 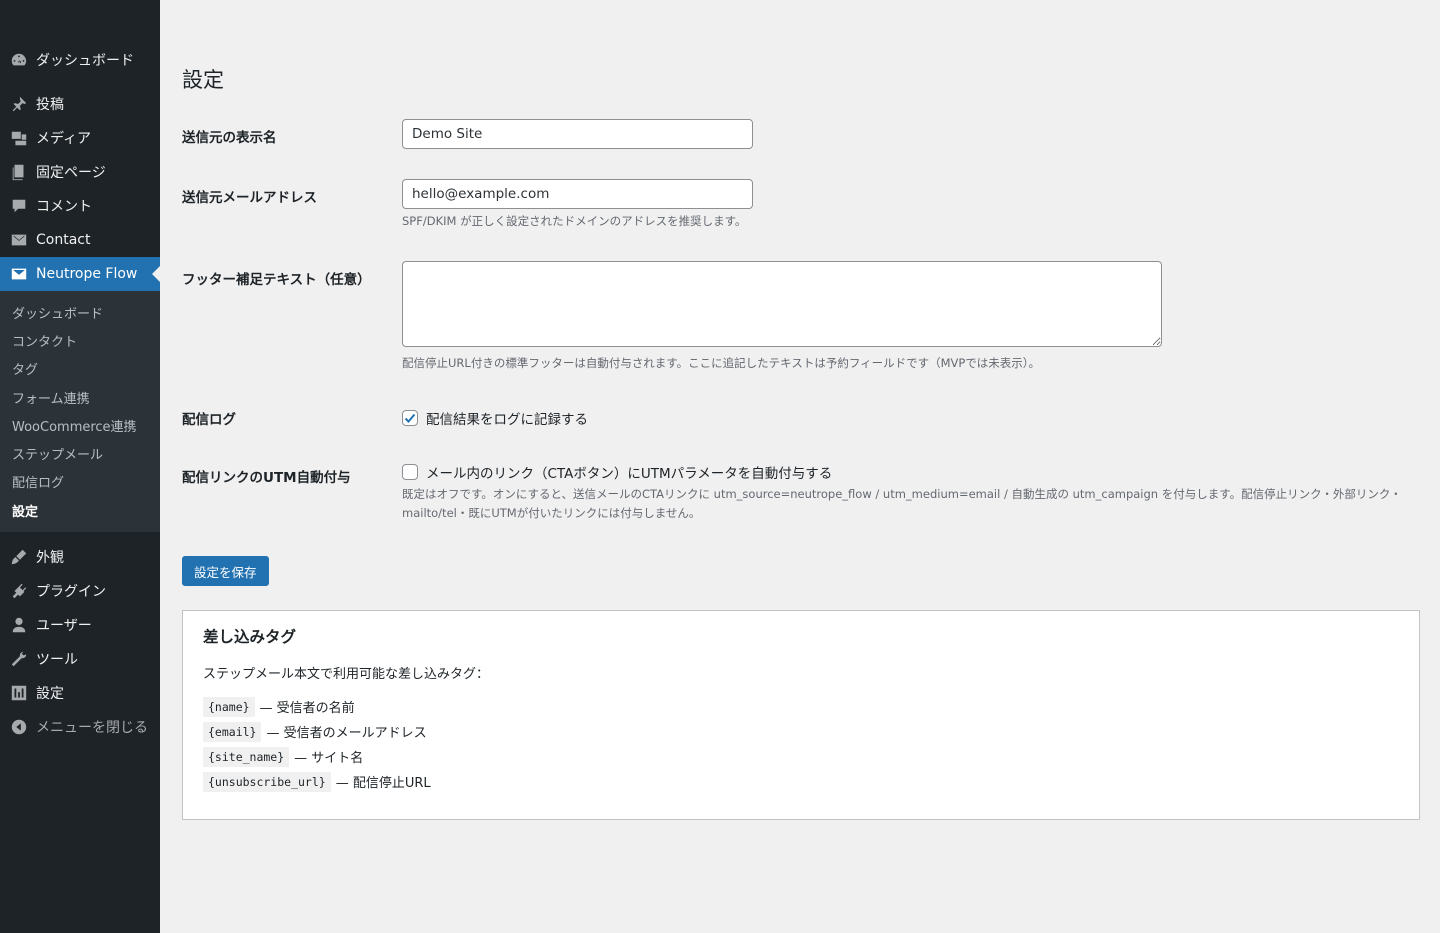 What do you see at coordinates (246, 756) in the screenshot?
I see `merge-tag-code: {site_name}` at bounding box center [246, 756].